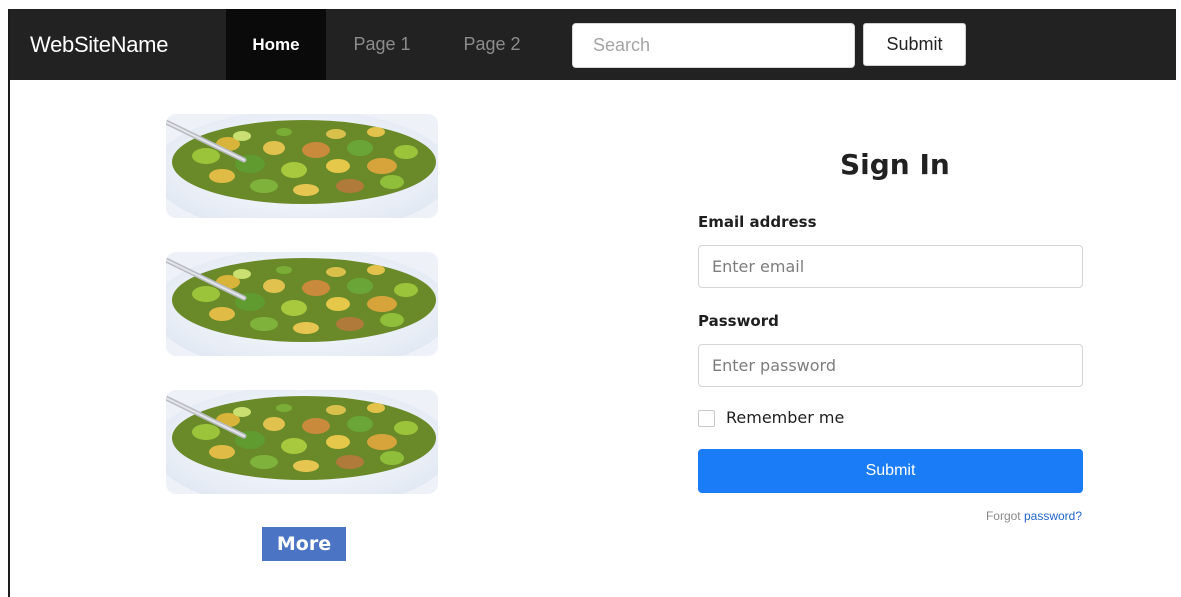 Image resolution: width=1181 pixels, height=597 pixels. I want to click on password-label: Password, so click(738, 321).